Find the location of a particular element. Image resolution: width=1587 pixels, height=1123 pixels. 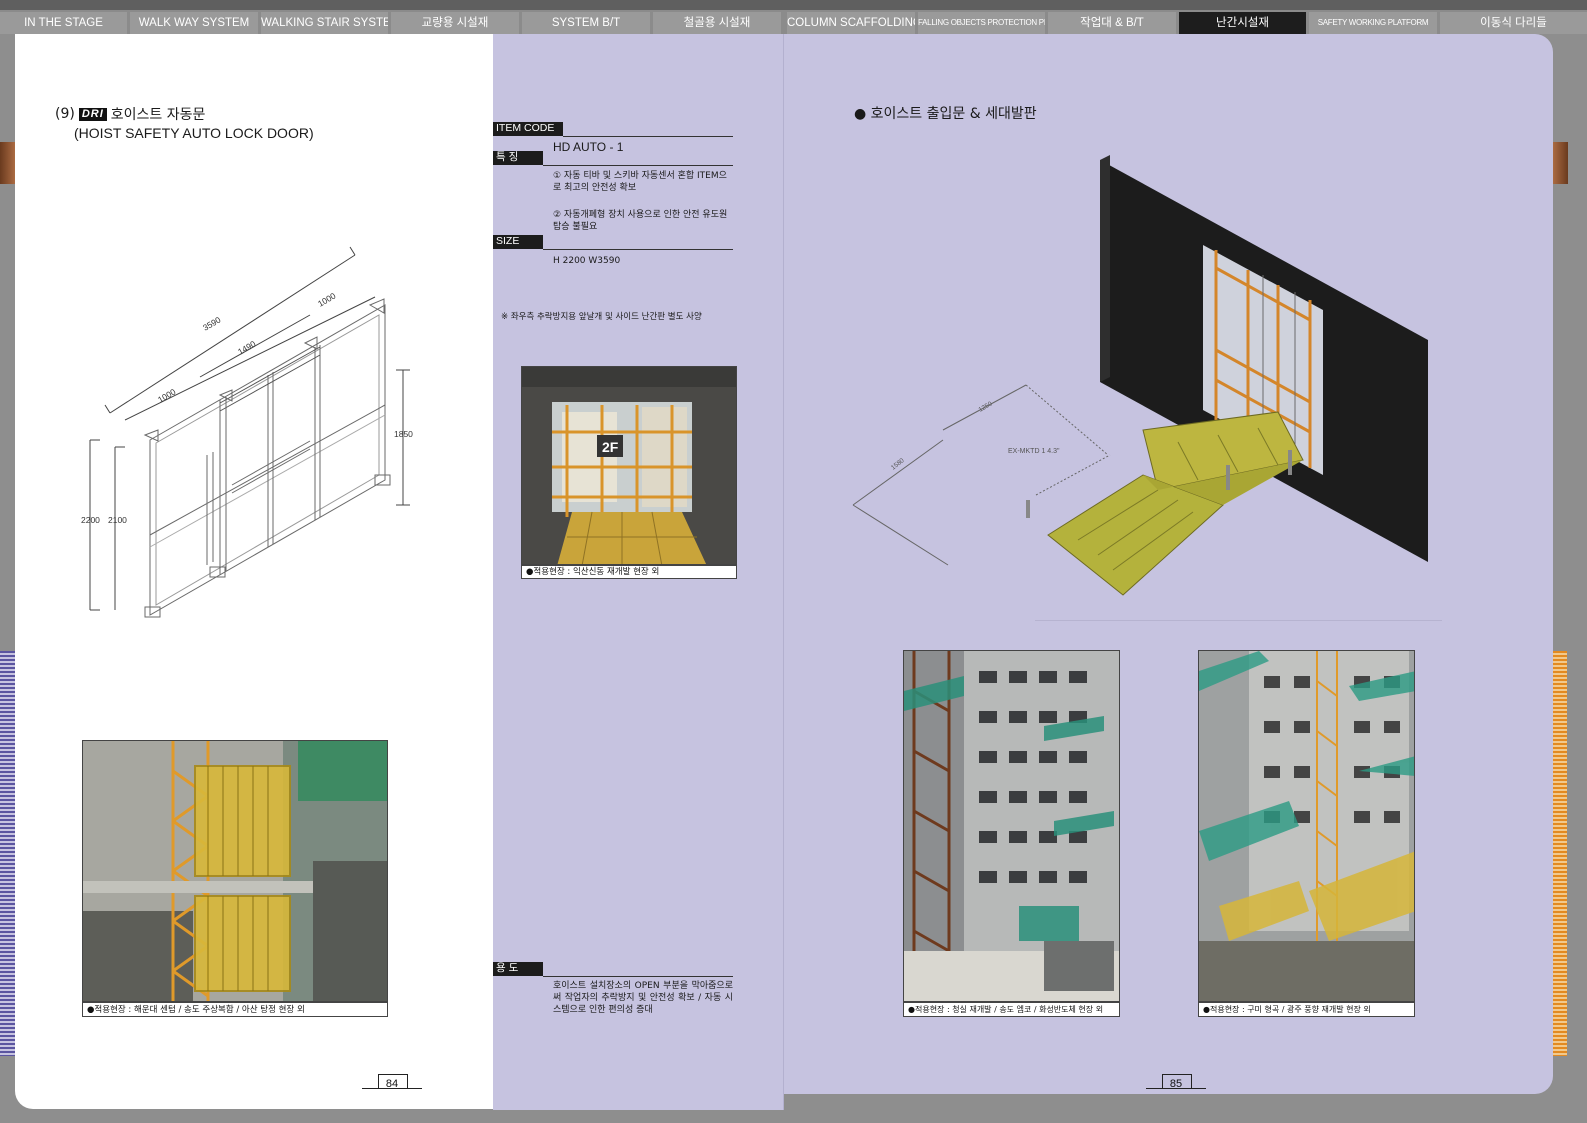

dim-1580: 1580 is located at coordinates (898, 464).